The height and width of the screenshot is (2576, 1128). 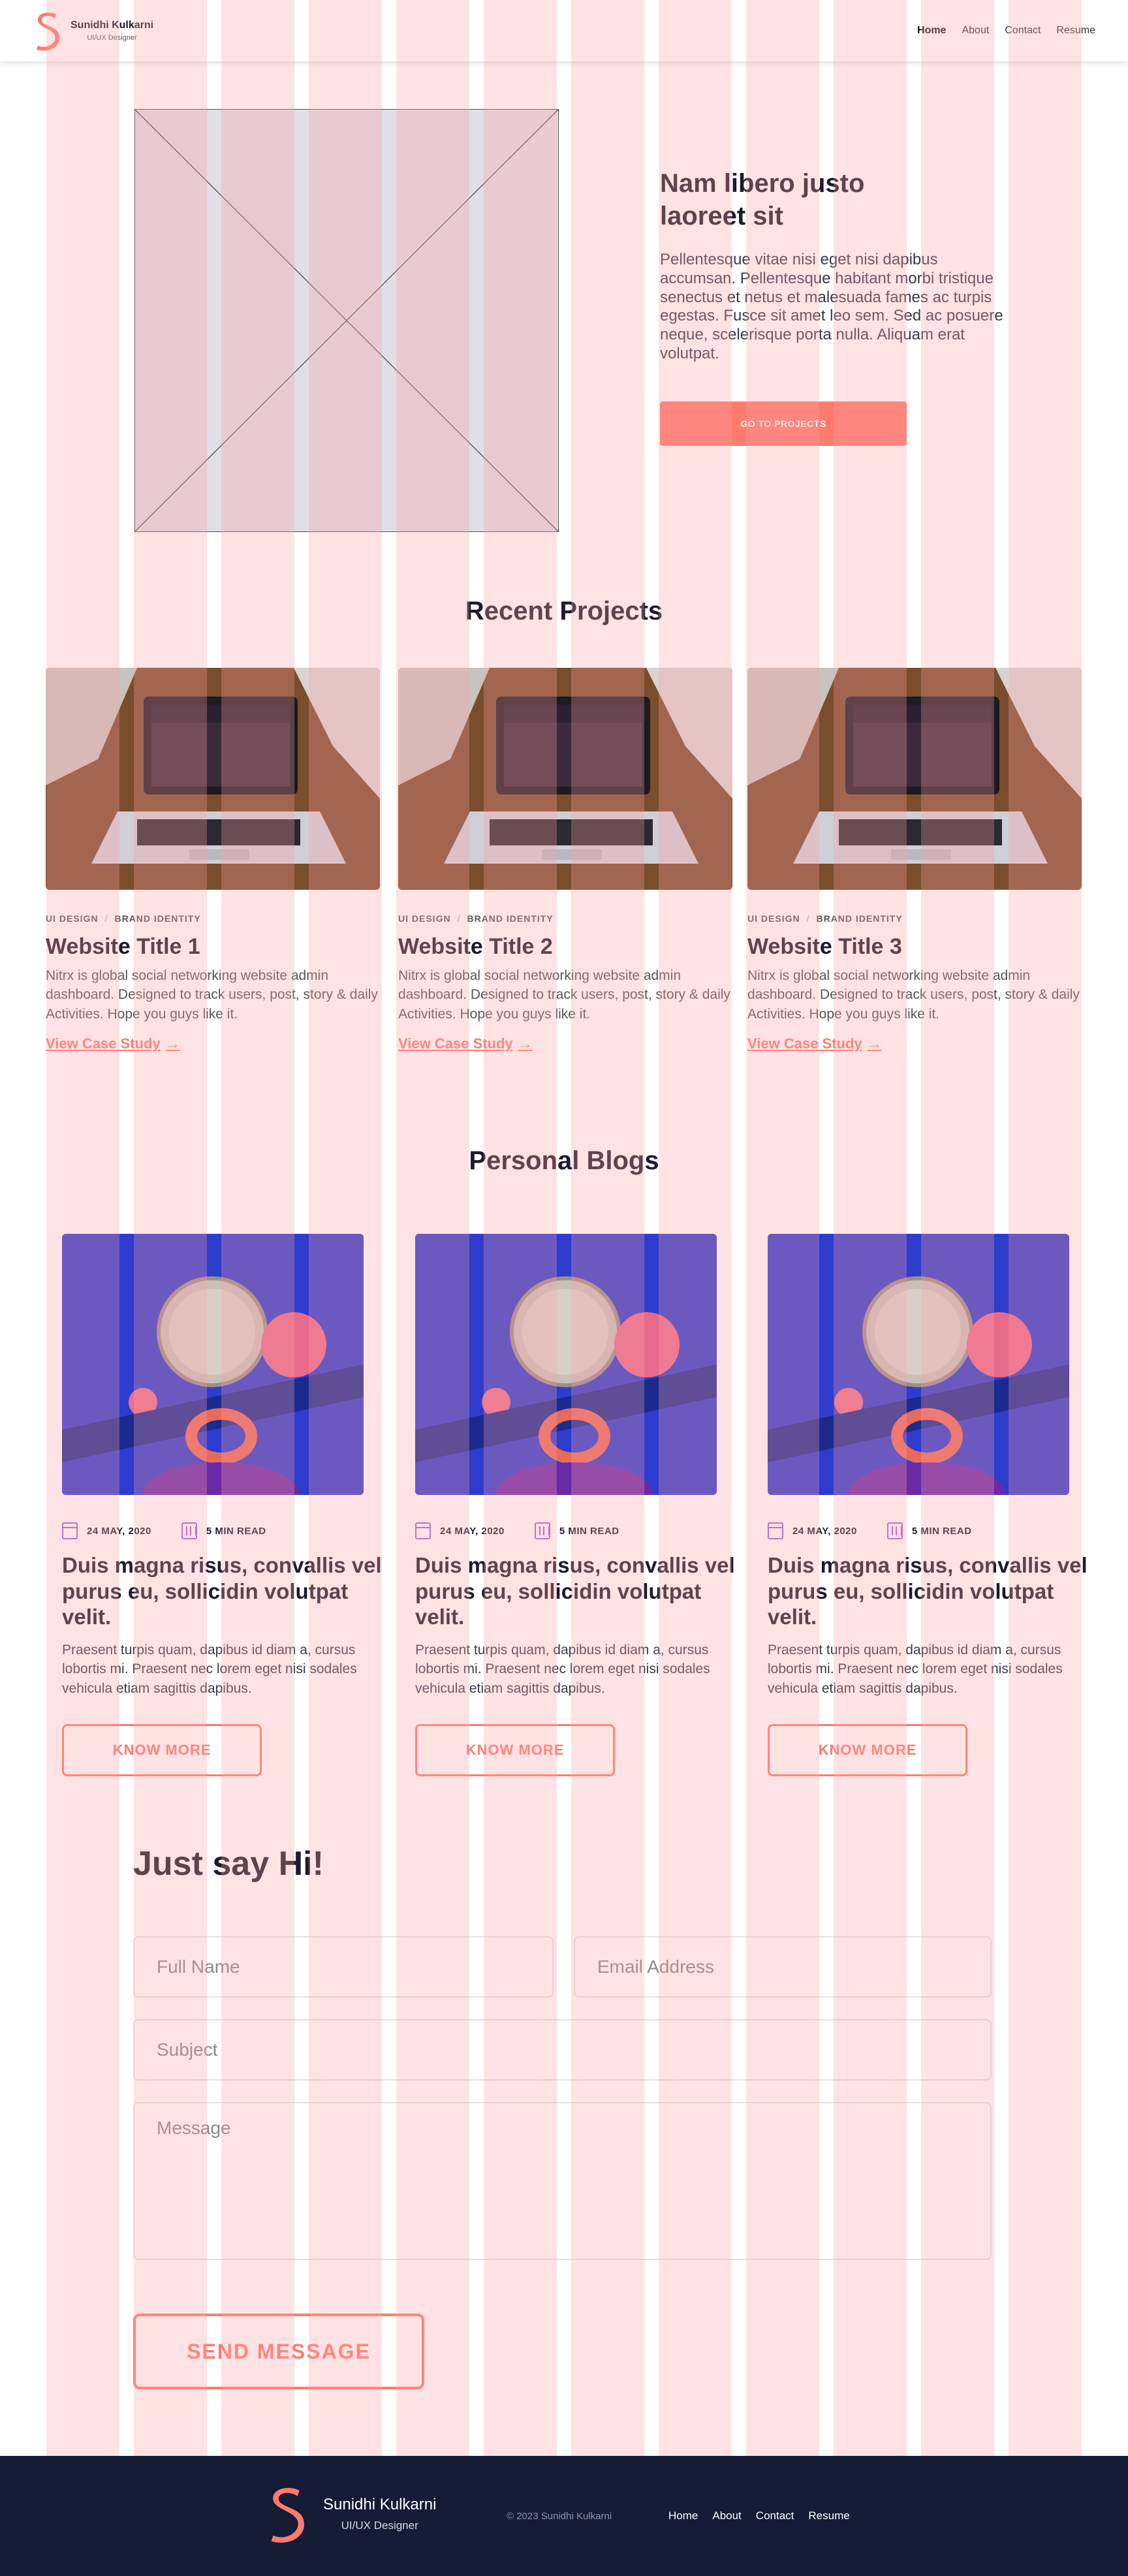 I want to click on hero-image-placeholder, so click(x=346, y=320).